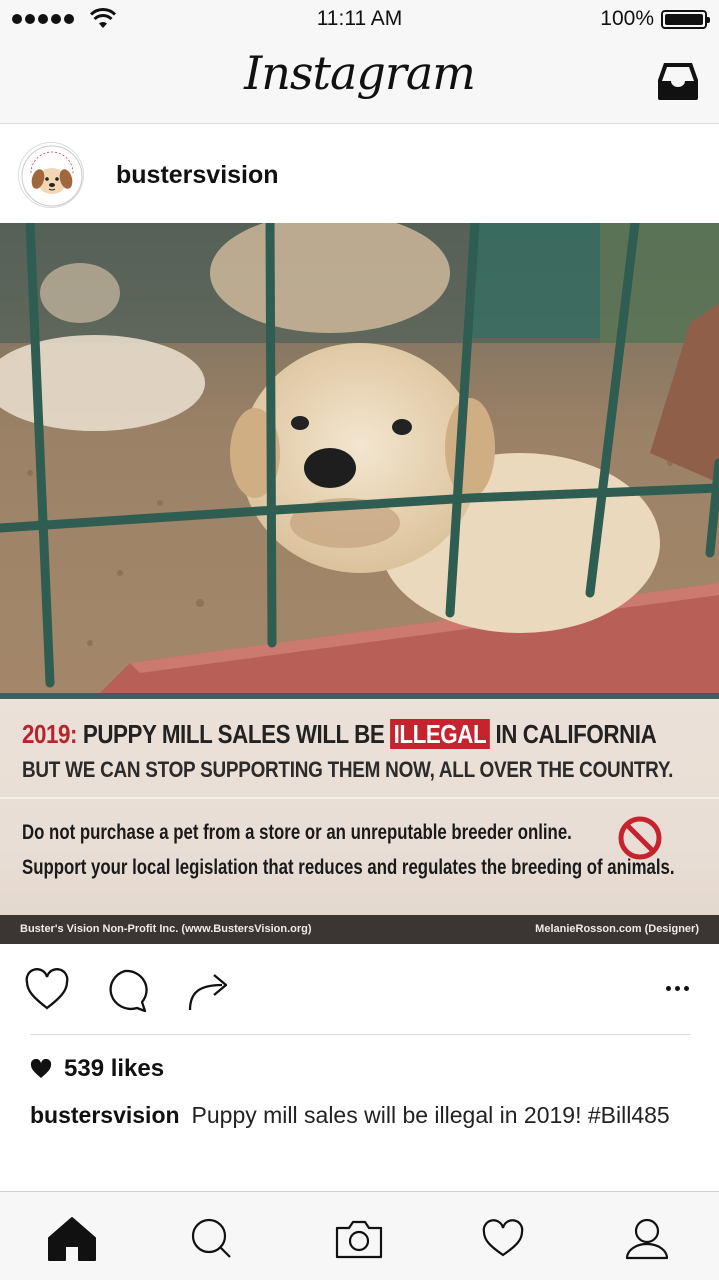 Image resolution: width=719 pixels, height=1280 pixels. I want to click on headline-post: IN CALIFORNIA, so click(576, 734).